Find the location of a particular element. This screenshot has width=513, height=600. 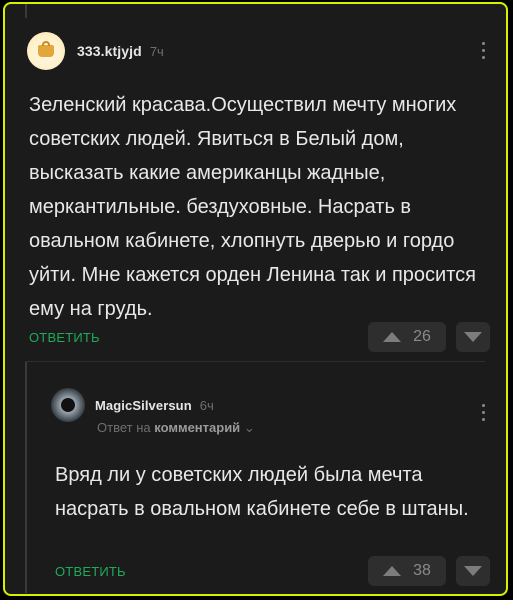

thread-line is located at coordinates (26, 11).